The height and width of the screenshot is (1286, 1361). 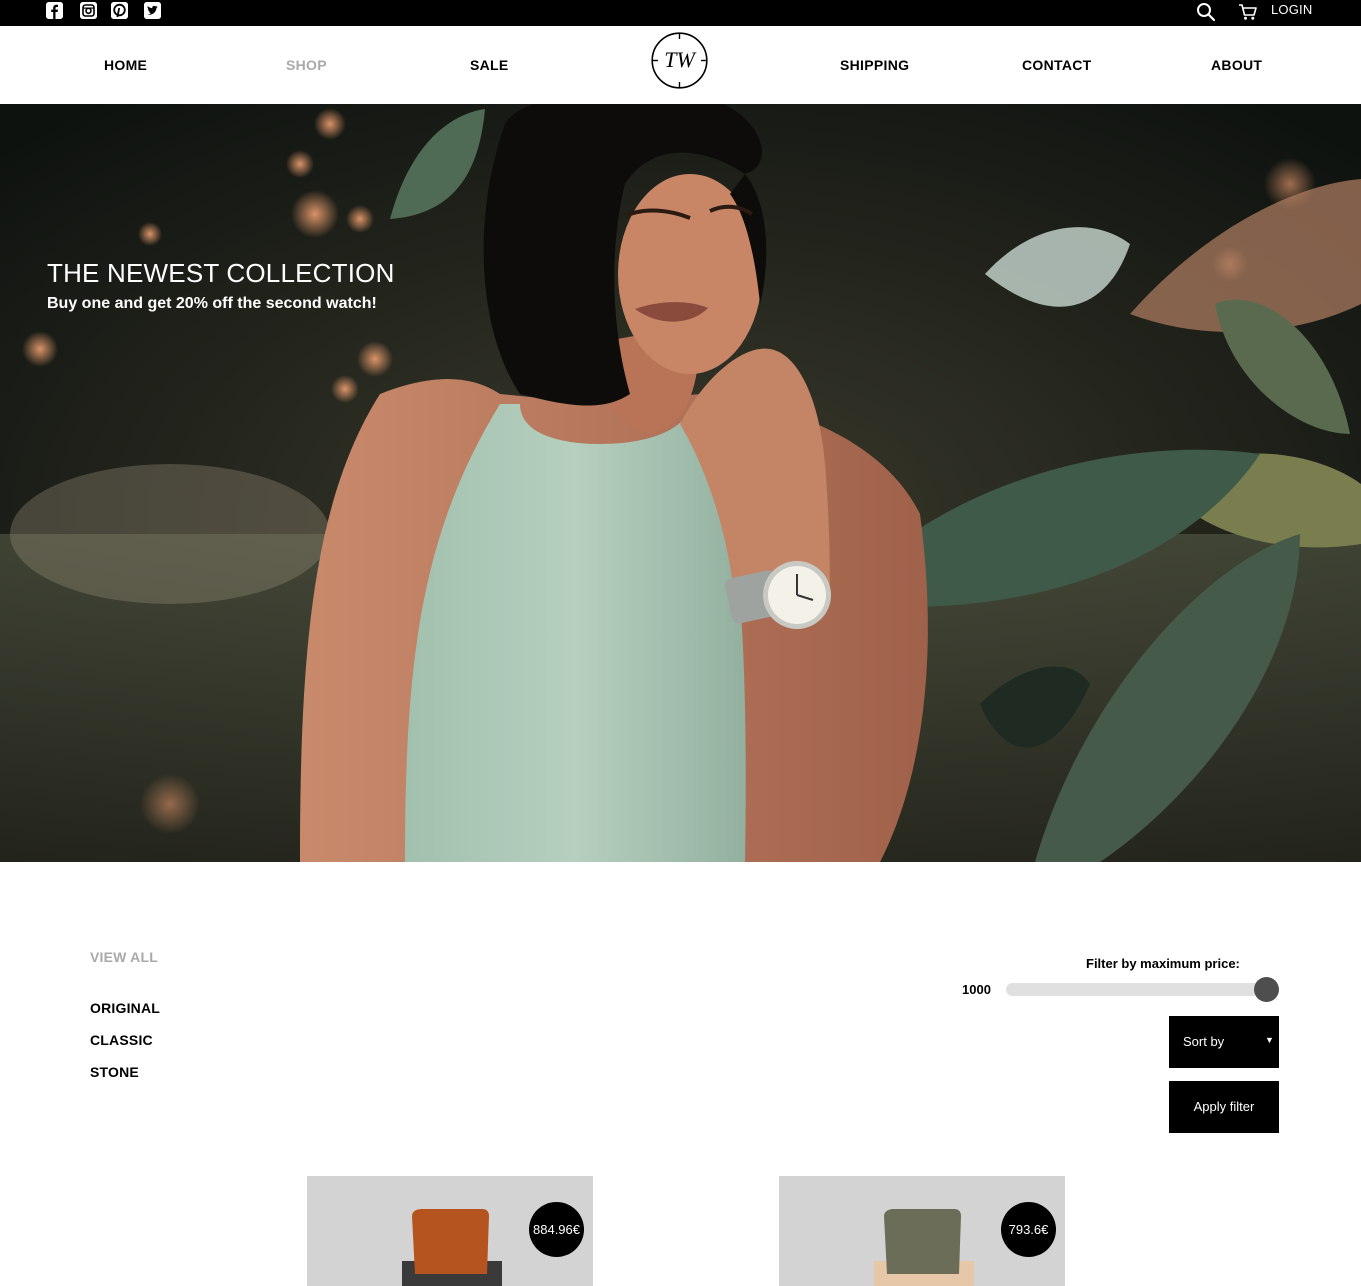 I want to click on category-classic: CLASSIC, so click(x=121, y=1040).